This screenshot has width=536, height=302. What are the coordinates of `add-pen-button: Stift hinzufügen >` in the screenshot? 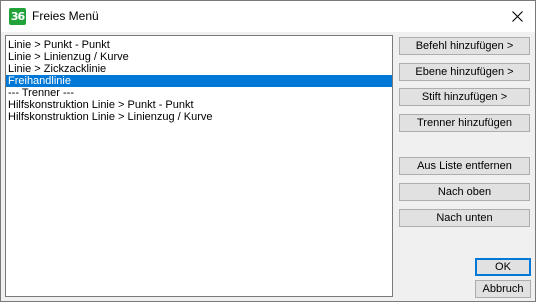 It's located at (464, 97).